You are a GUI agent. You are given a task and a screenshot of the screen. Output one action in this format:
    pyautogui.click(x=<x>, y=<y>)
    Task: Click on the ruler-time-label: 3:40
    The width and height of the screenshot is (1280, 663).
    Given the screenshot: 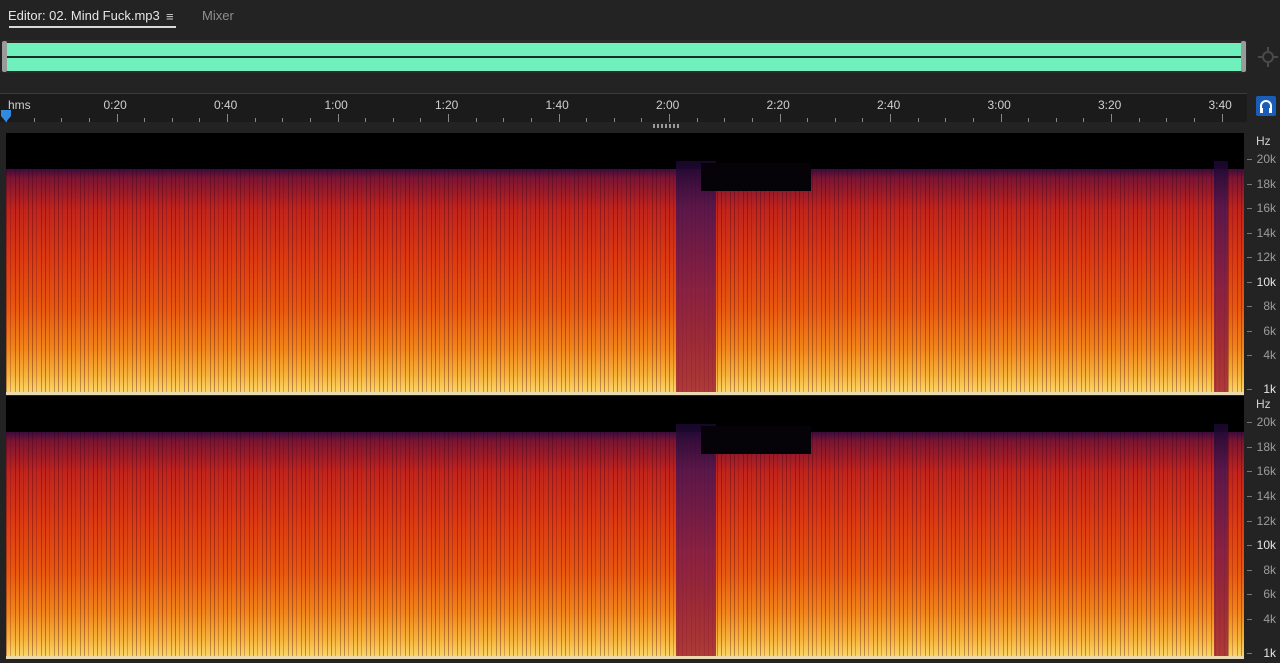 What is the action you would take?
    pyautogui.click(x=1220, y=105)
    